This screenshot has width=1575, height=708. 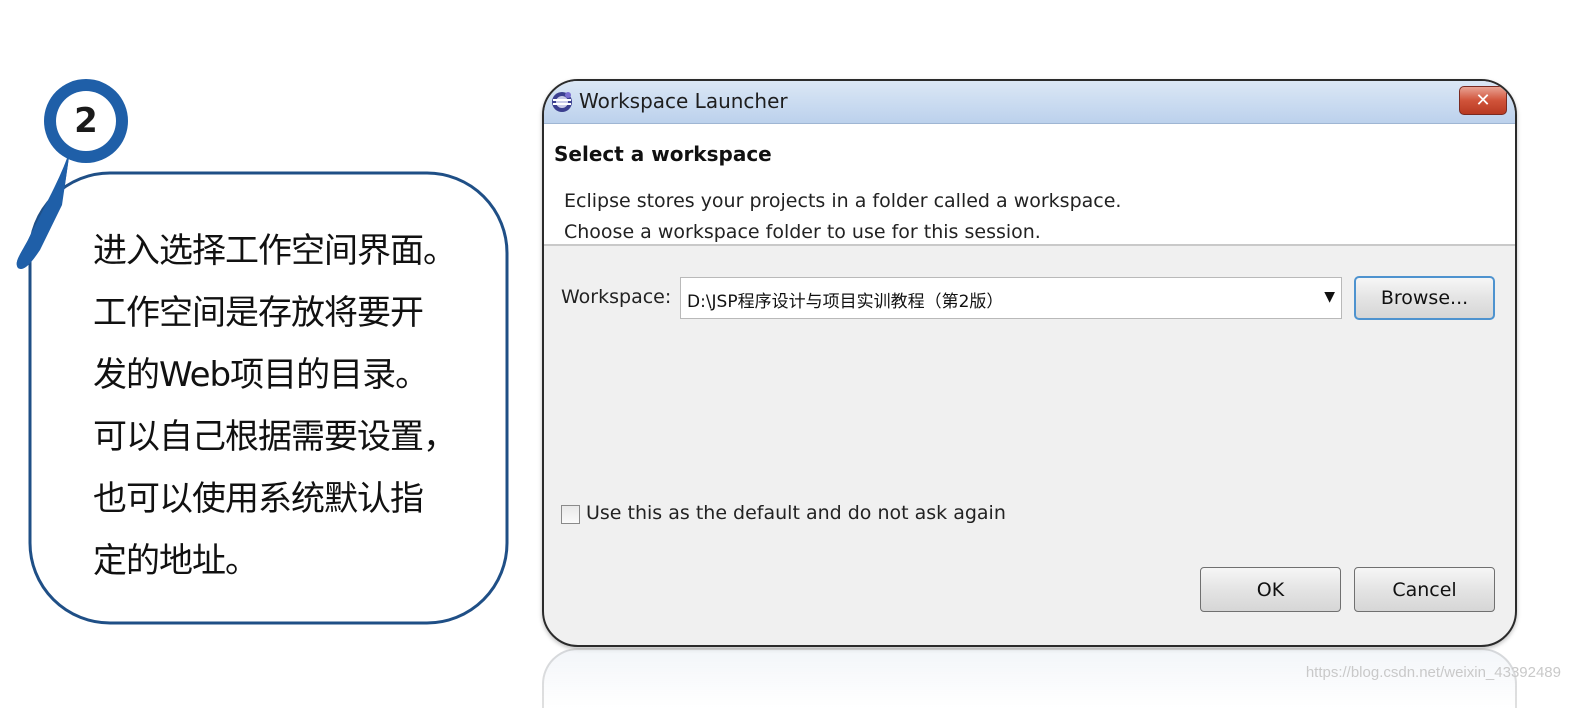 What do you see at coordinates (86, 121) in the screenshot?
I see `step-number: 2` at bounding box center [86, 121].